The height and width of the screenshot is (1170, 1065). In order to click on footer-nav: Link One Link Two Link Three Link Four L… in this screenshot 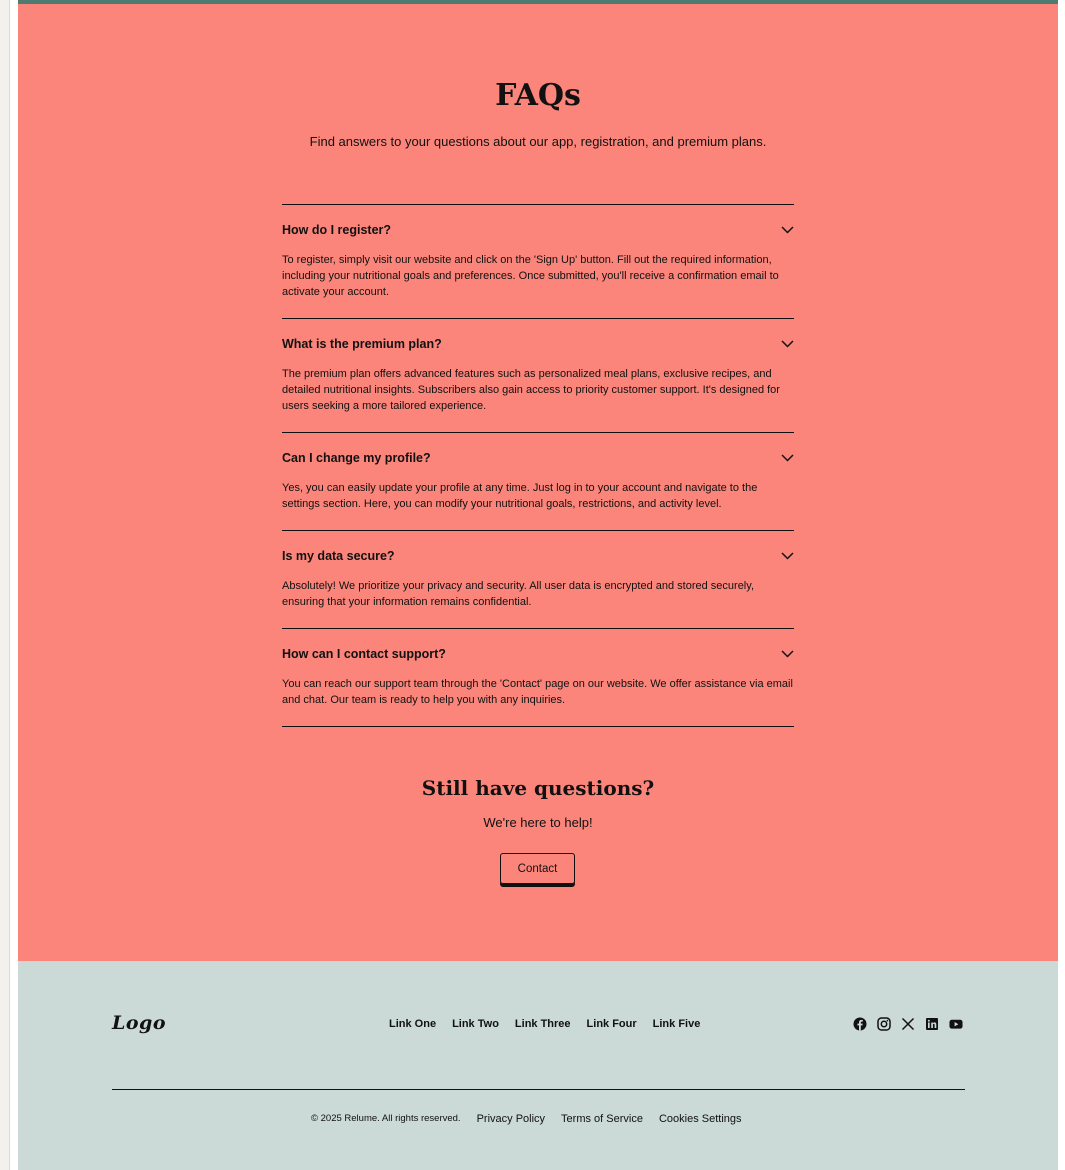, I will do `click(544, 1024)`.